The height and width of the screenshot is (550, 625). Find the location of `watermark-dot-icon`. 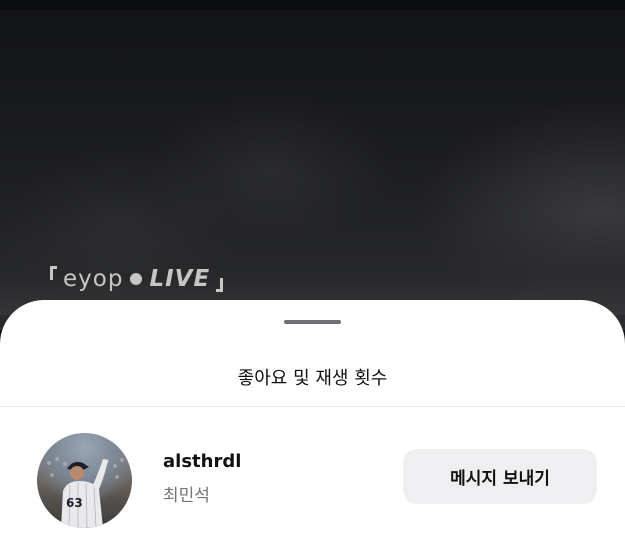

watermark-dot-icon is located at coordinates (136, 279).